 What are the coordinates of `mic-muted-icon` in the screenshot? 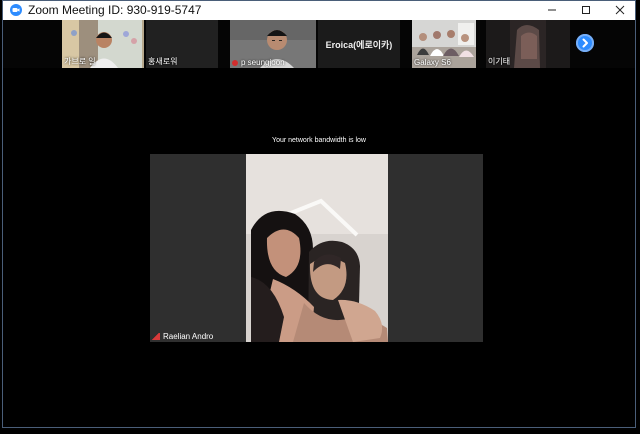 It's located at (235, 63).